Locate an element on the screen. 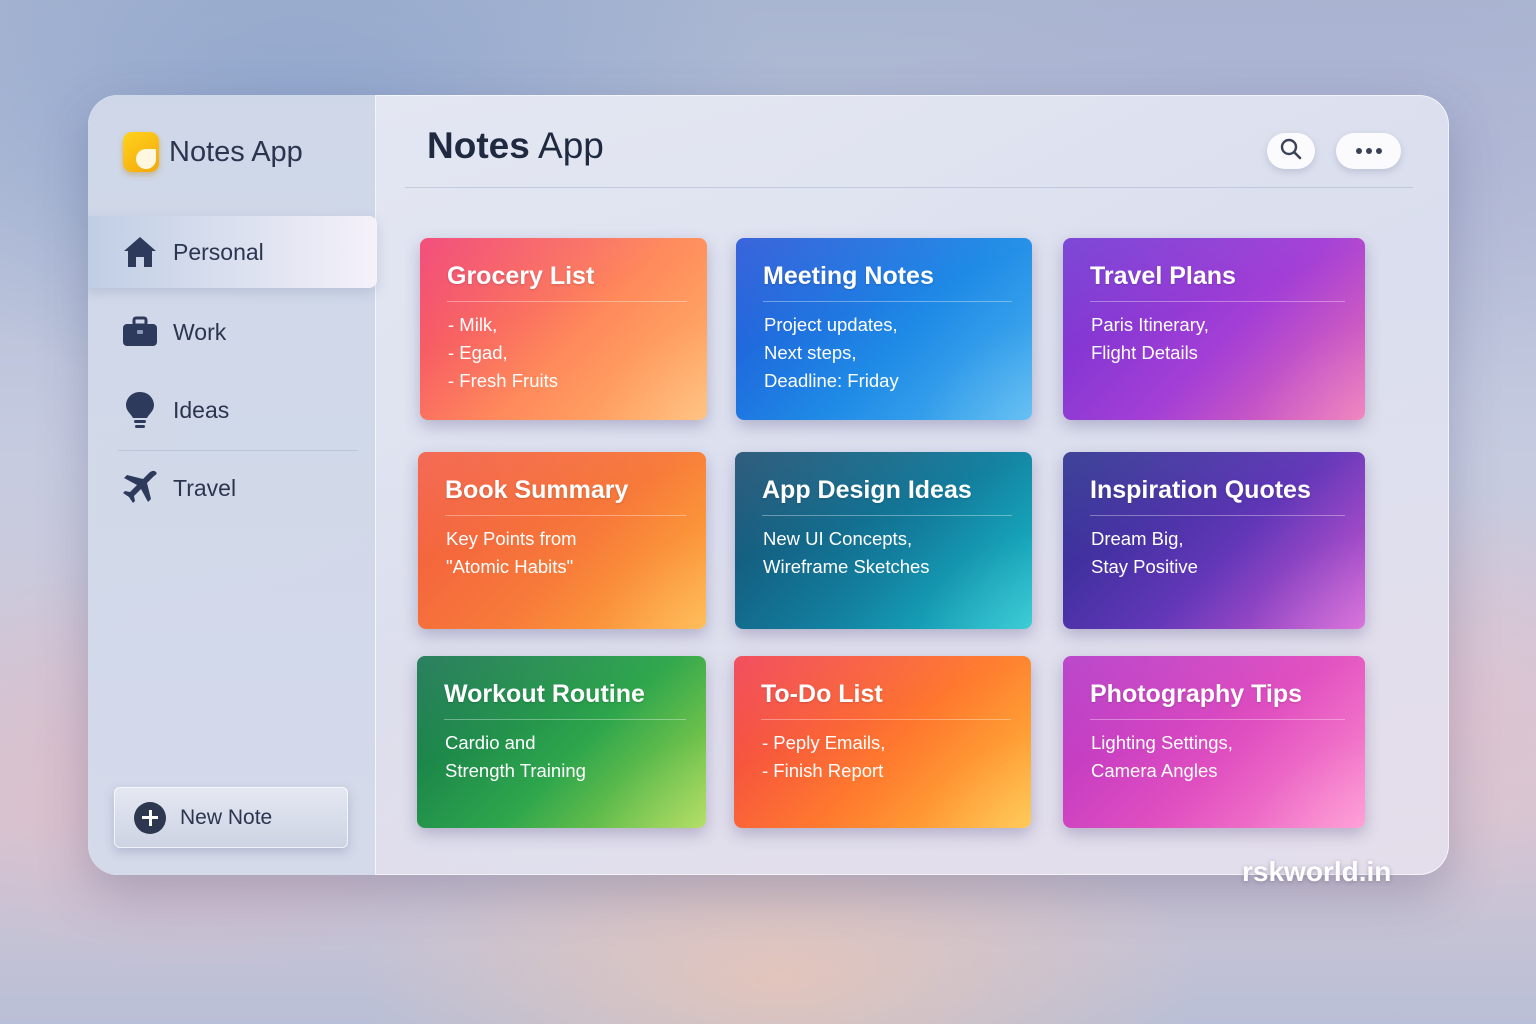 The image size is (1536, 1024). note-body-line: Stay Positive is located at coordinates (1144, 566).